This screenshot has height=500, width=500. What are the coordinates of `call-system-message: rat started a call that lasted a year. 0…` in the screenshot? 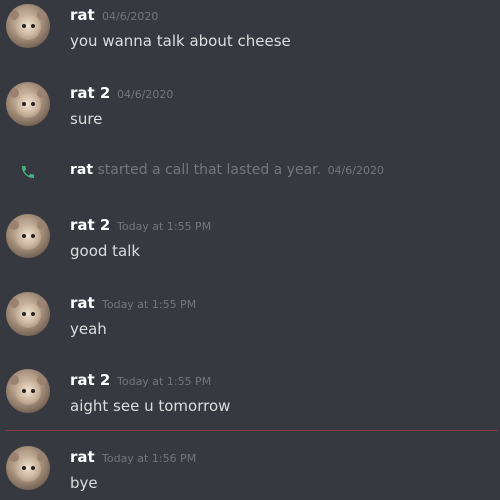 It's located at (250, 172).